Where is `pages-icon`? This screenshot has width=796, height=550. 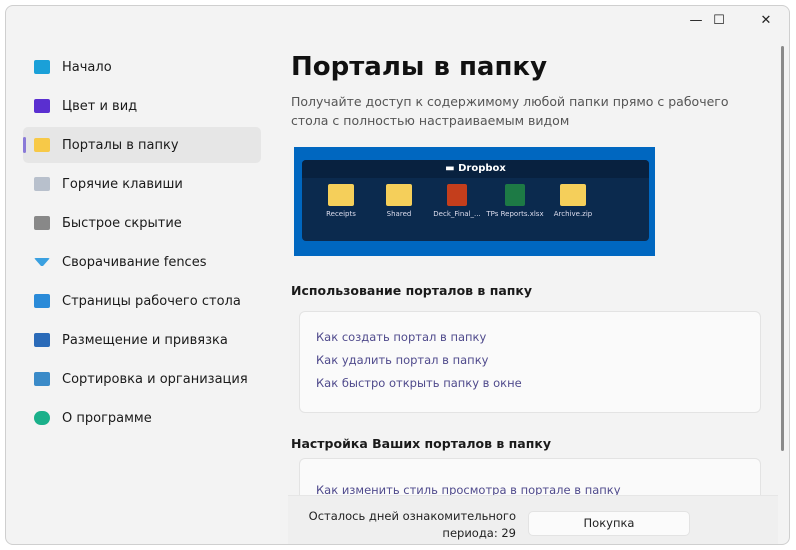
pages-icon is located at coordinates (42, 301).